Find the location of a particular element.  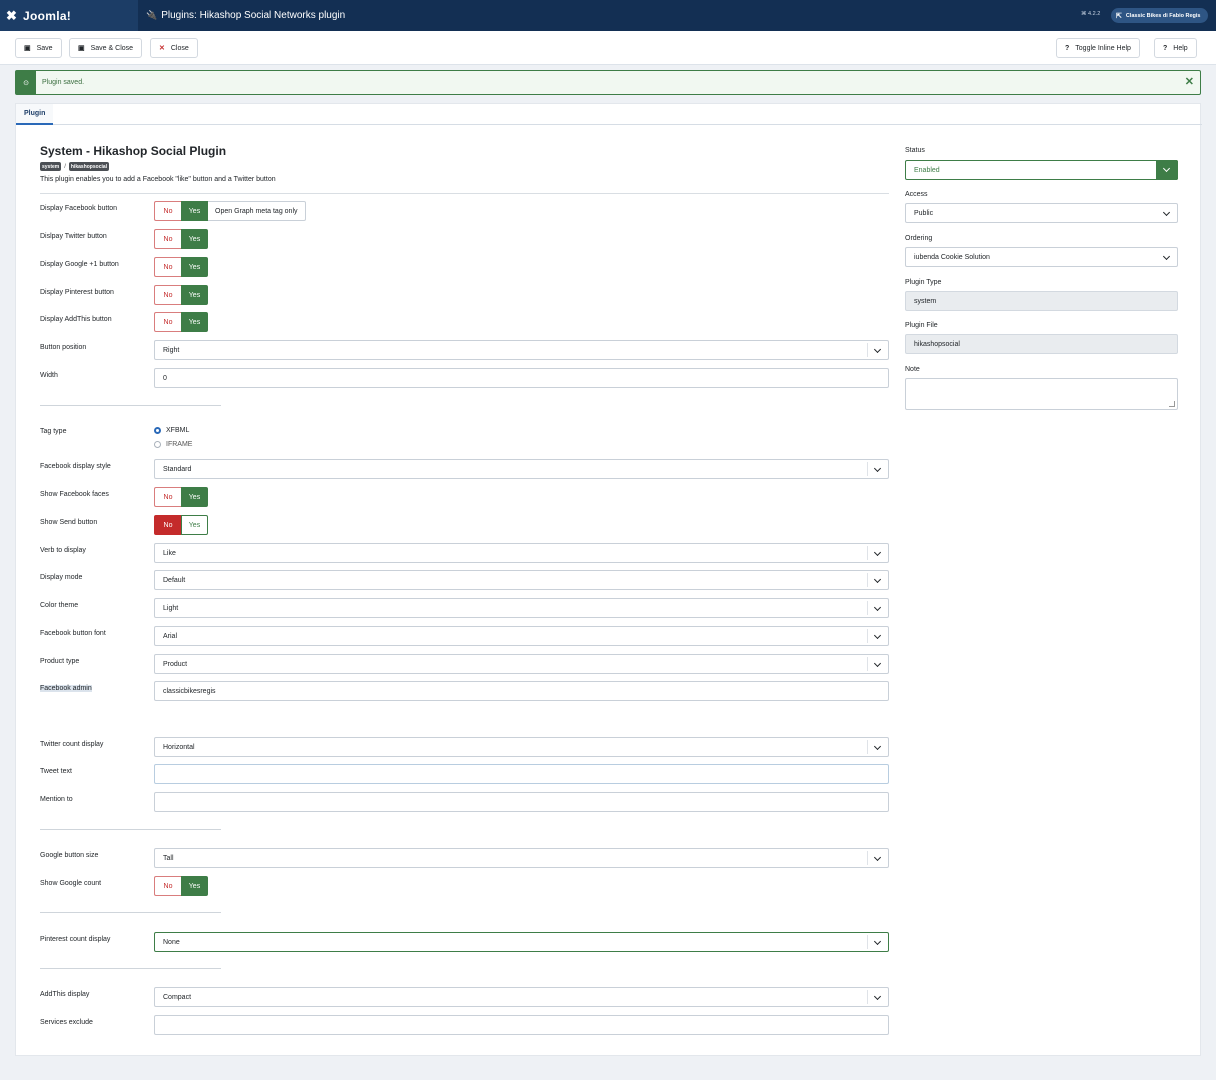

joomla-icon: ✖ is located at coordinates (12, 15).